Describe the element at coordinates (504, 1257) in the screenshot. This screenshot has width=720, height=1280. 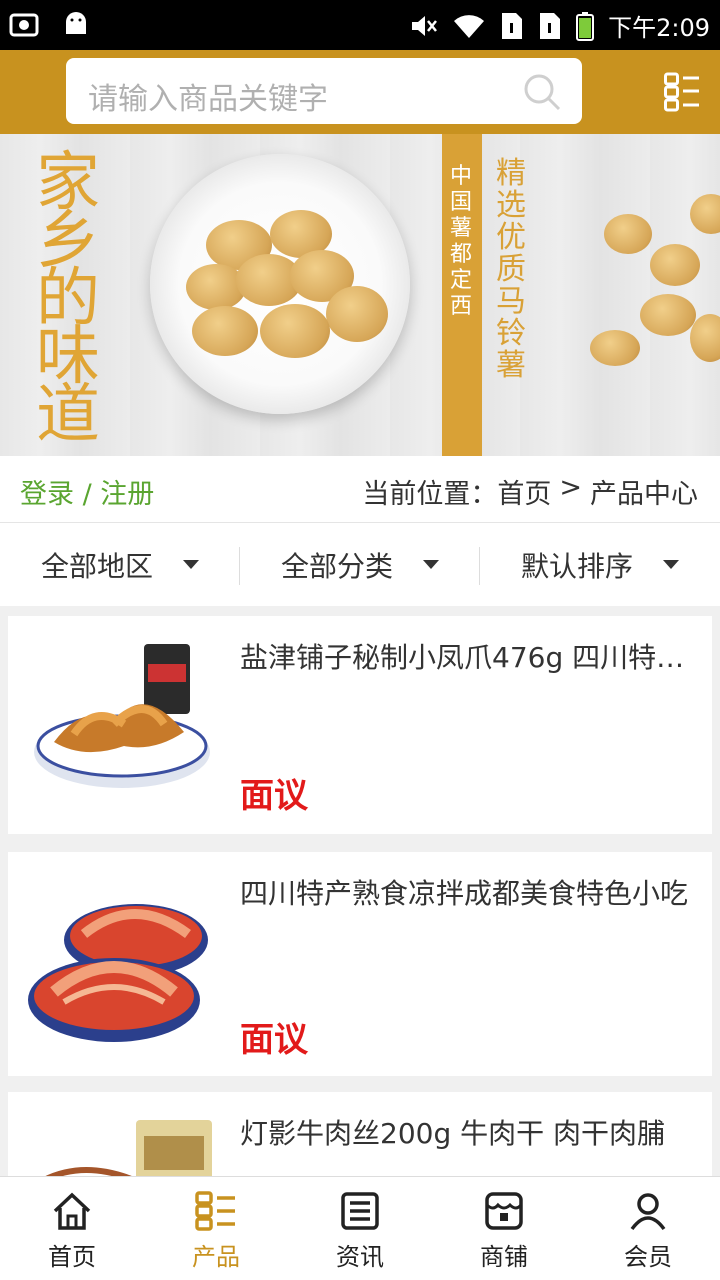
I see `tab-label: 商铺` at that location.